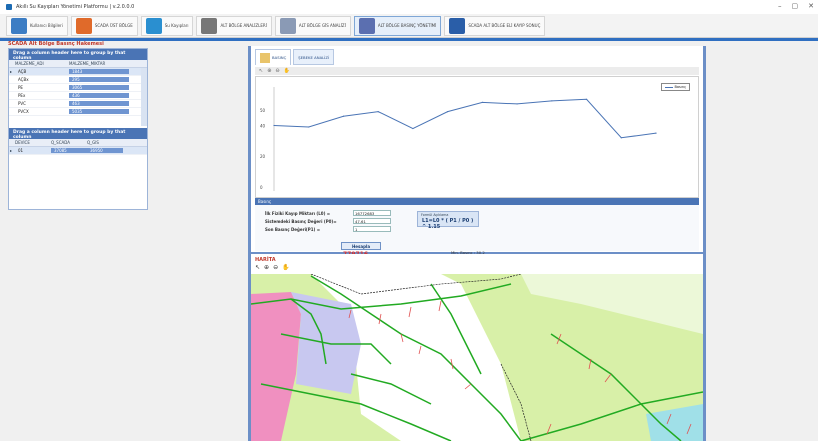 The height and width of the screenshot is (441, 818). Describe the element at coordinates (495, 25) in the screenshot. I see `toolbar-button-6: SCADA ALT BÖLGE ELİ KAYIP SONUÇ` at that location.